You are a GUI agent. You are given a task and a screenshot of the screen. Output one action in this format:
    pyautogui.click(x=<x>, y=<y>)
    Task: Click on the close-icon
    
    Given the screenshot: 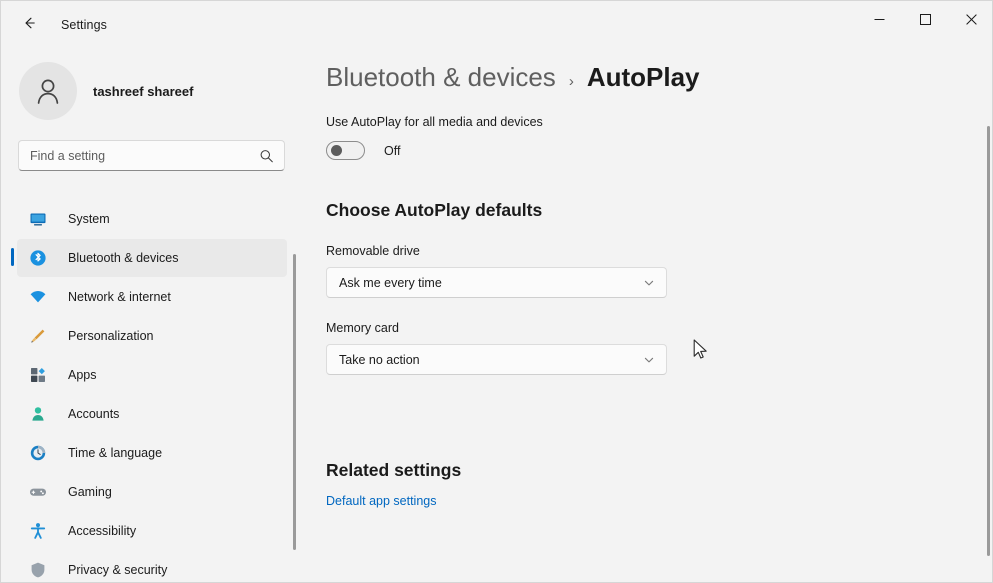 What is the action you would take?
    pyautogui.click(x=971, y=21)
    